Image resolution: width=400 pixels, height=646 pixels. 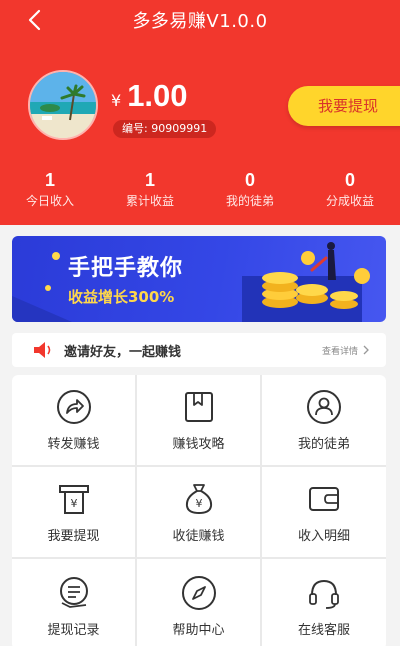 I want to click on menu-item-label: 在线客服, so click(x=323, y=630).